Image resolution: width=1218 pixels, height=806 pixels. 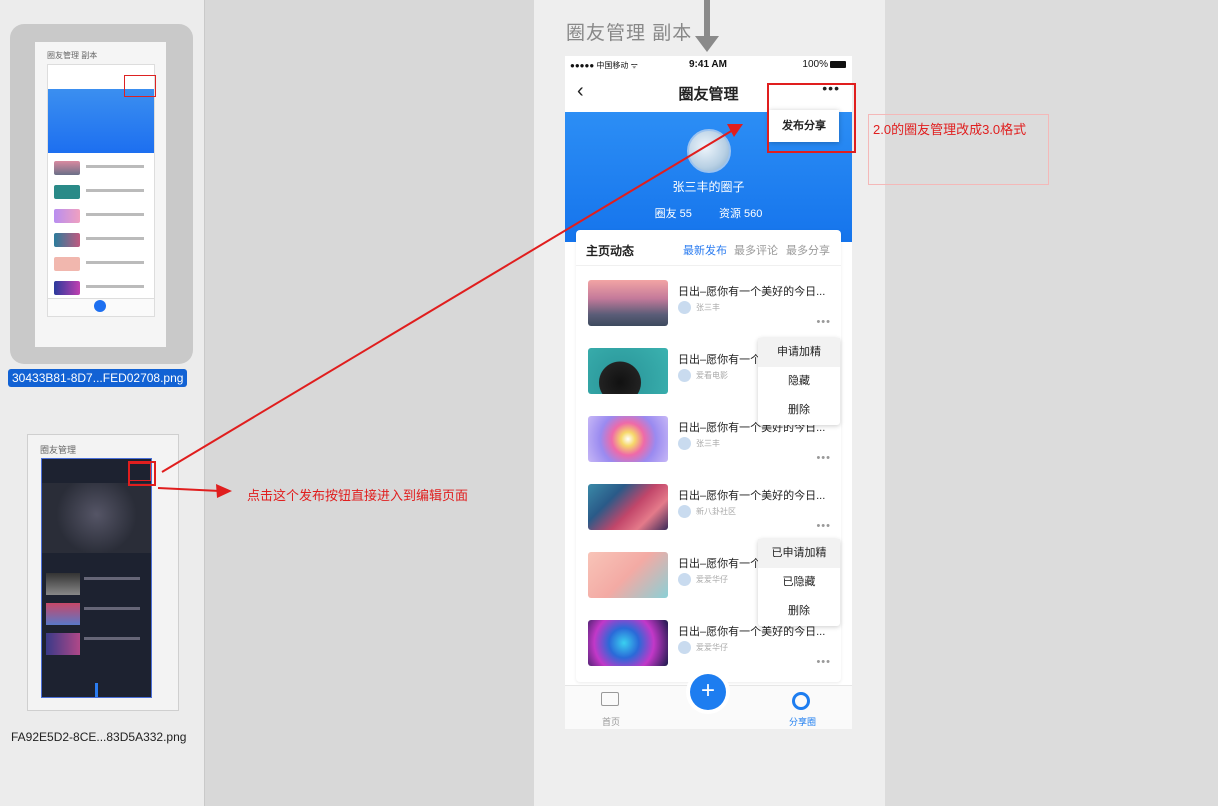 I want to click on thumbnail-1-highlight, so click(x=140, y=86).